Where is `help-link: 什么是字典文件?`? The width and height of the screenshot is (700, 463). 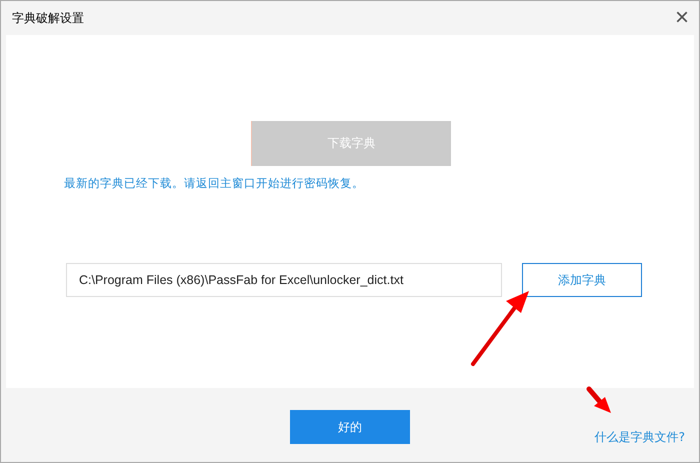
help-link: 什么是字典文件? is located at coordinates (639, 437).